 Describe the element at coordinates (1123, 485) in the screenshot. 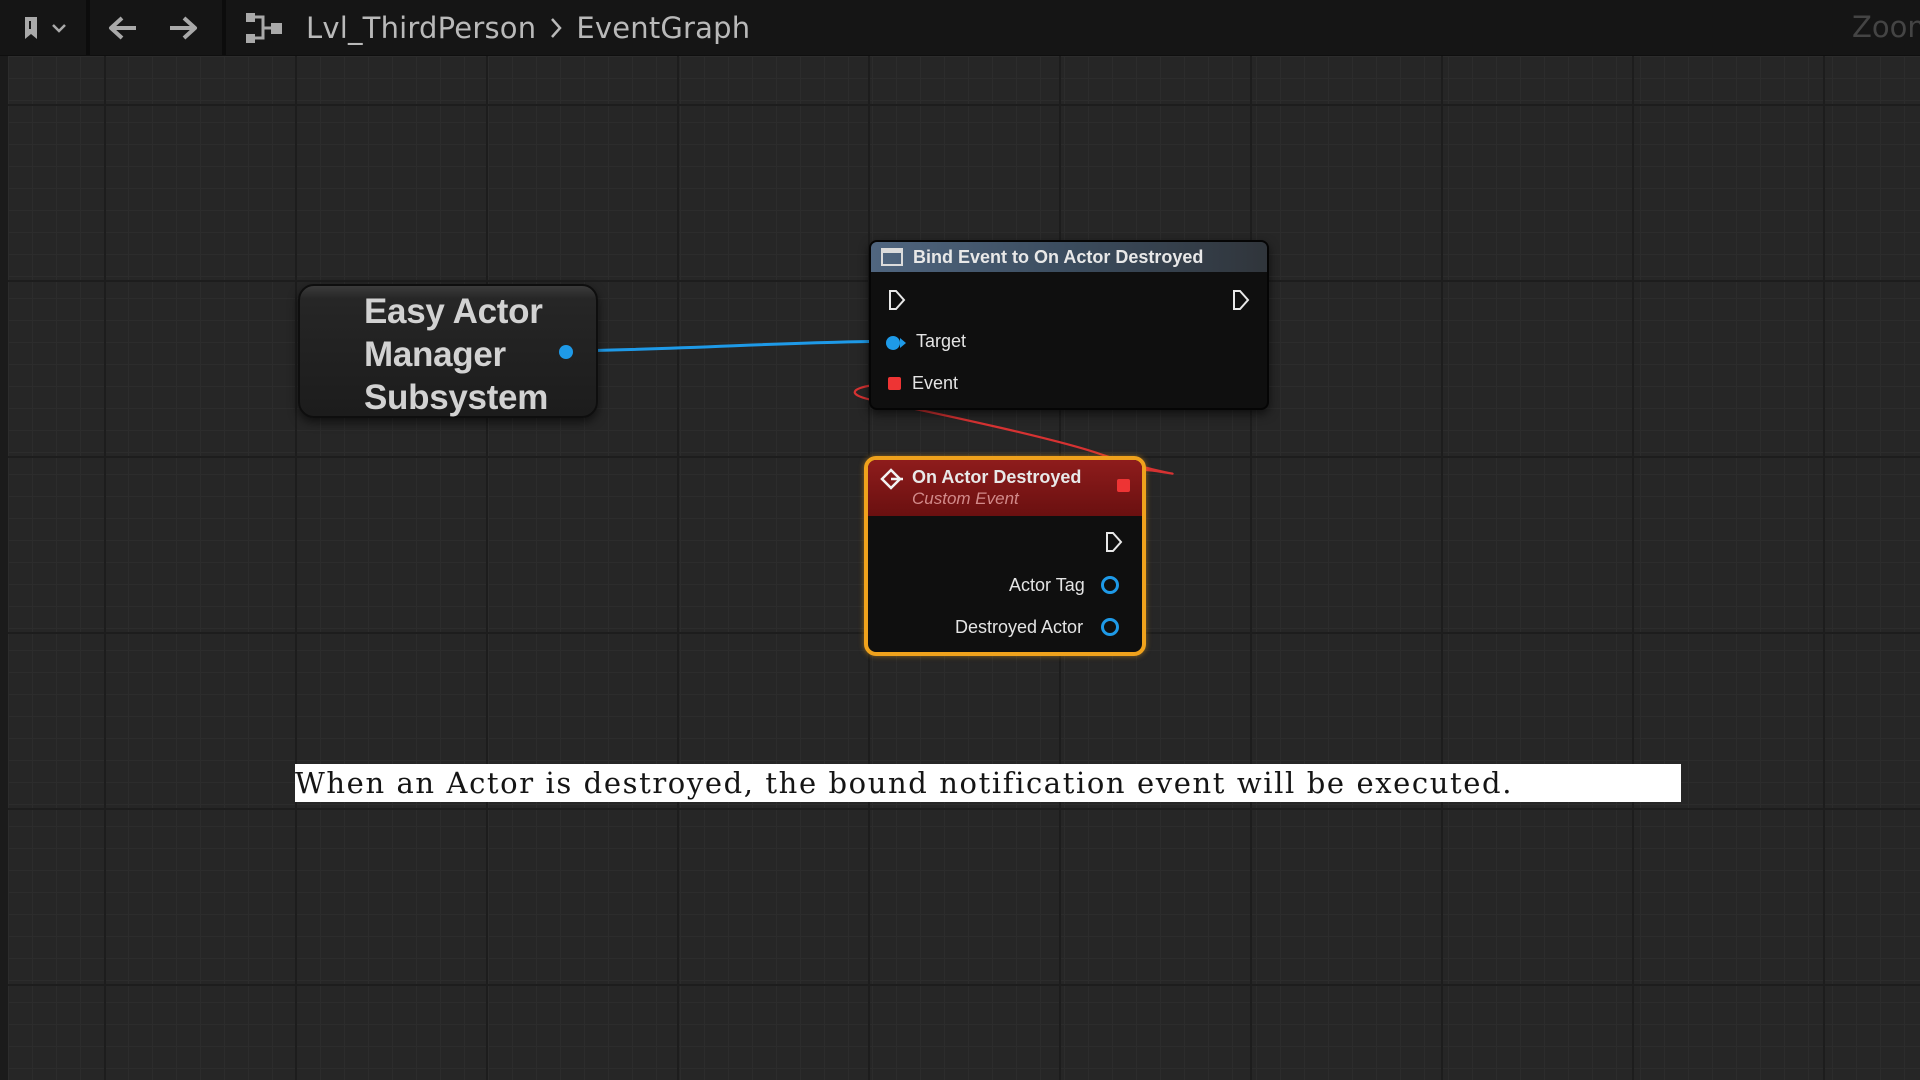

I see `event-output-delegate-pin` at that location.